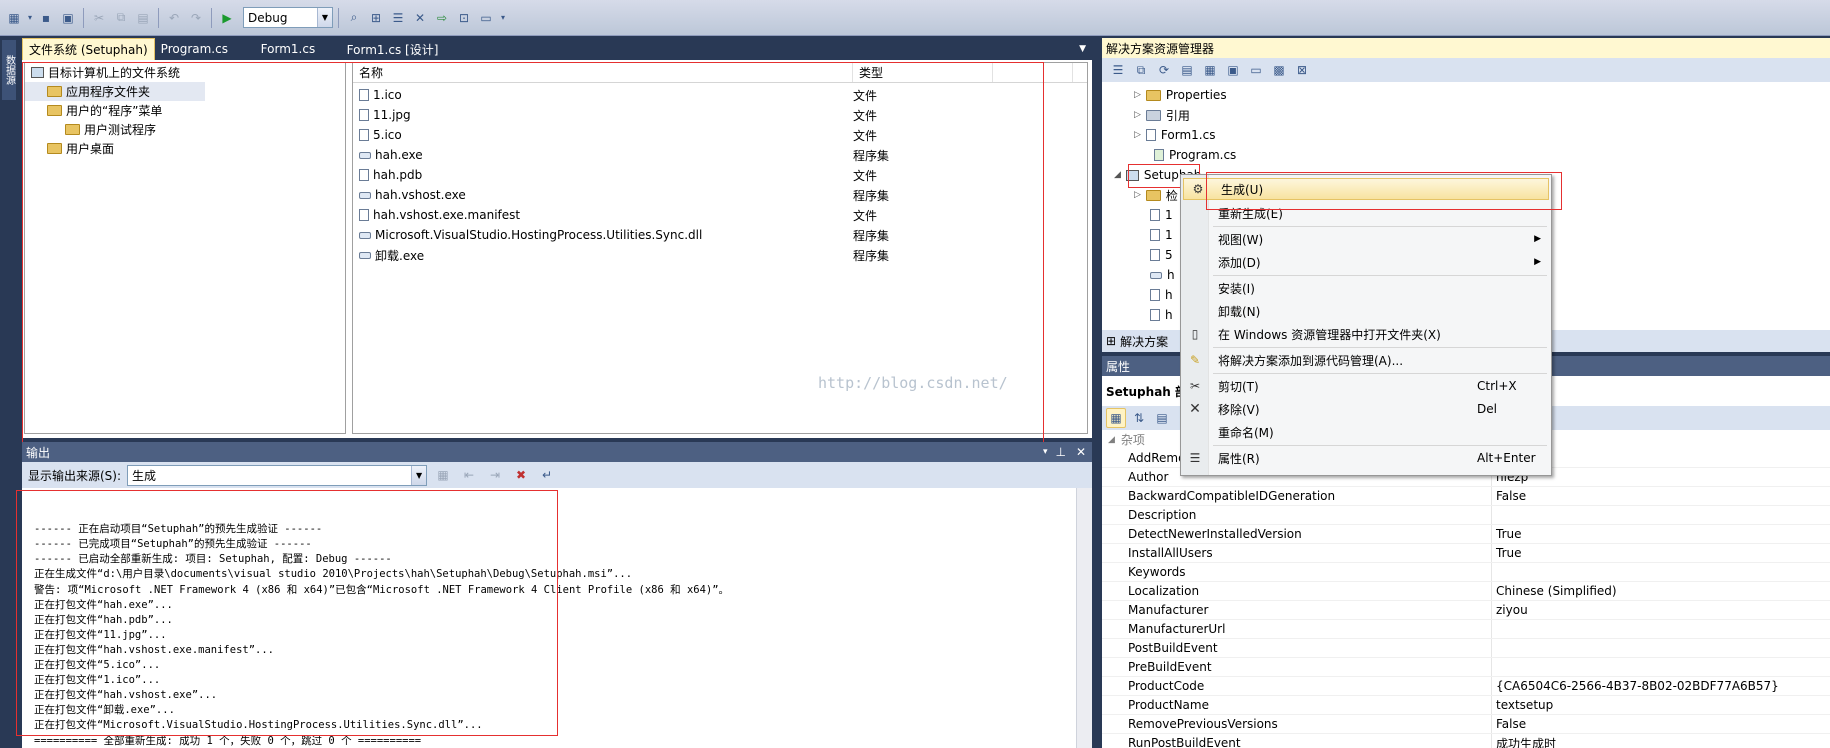  I want to click on property-row: RunPostBuildEvent 成功生成时, so click(1466, 741).